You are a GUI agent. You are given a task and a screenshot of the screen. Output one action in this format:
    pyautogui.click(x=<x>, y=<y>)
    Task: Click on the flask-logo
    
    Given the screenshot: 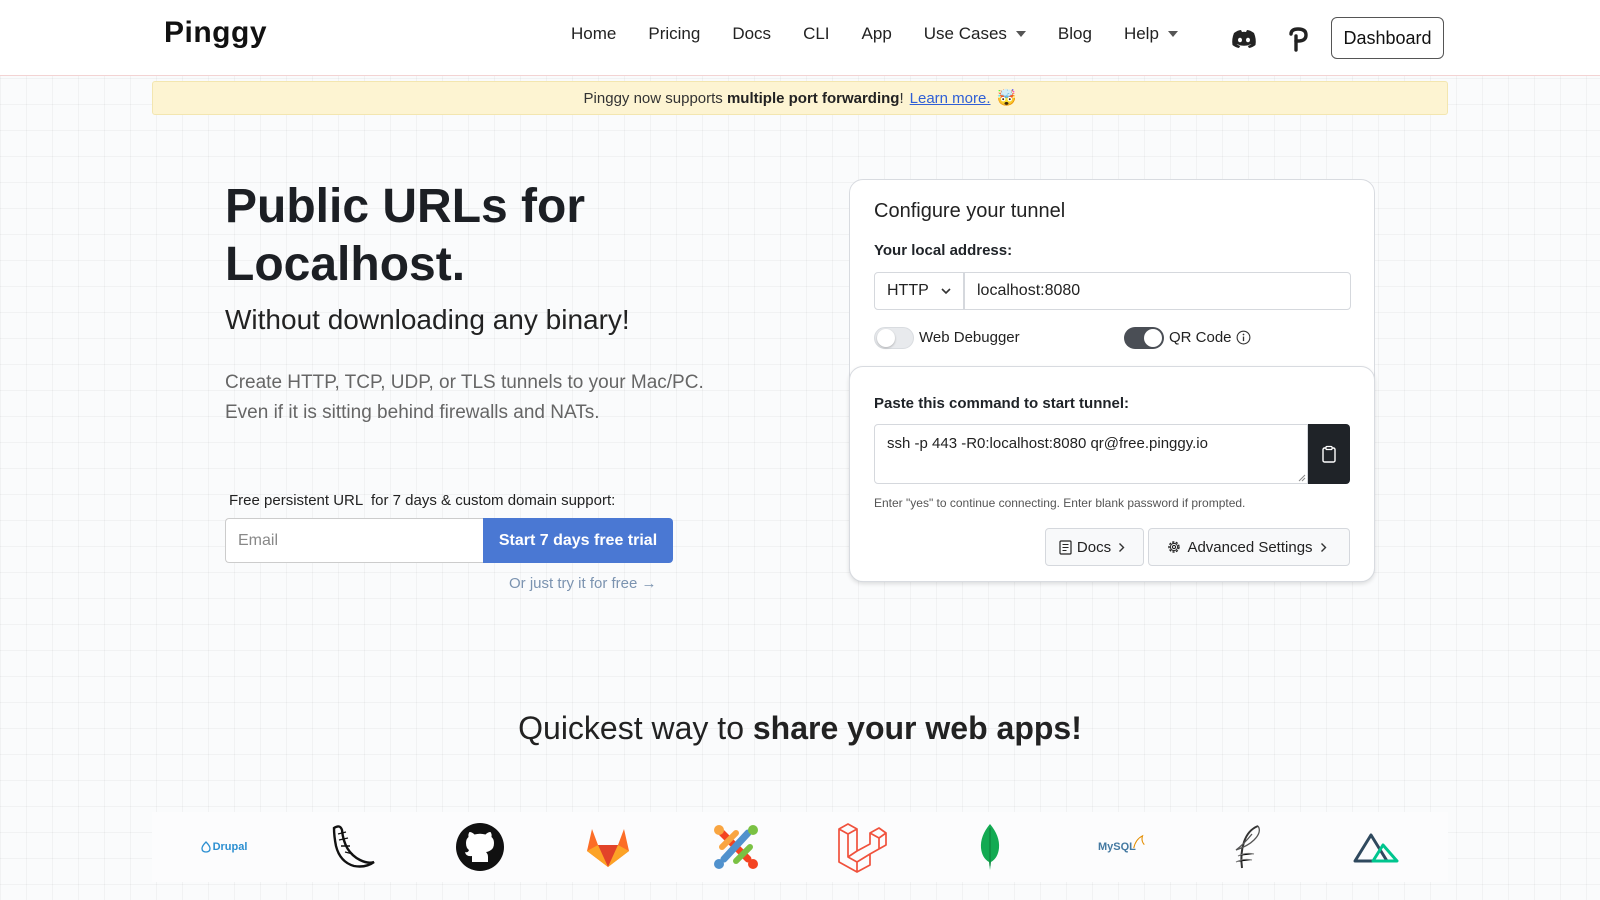 What is the action you would take?
    pyautogui.click(x=353, y=846)
    